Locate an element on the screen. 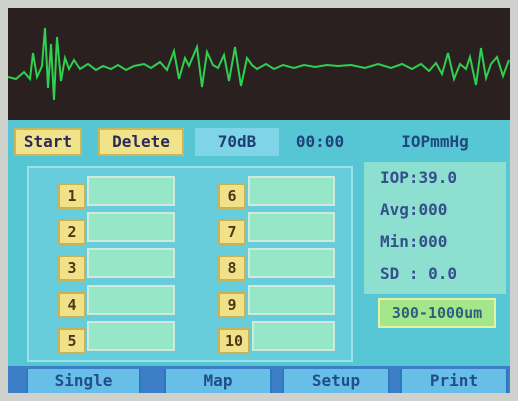 The image size is (518, 401). gain-readout: 70dB is located at coordinates (237, 142).